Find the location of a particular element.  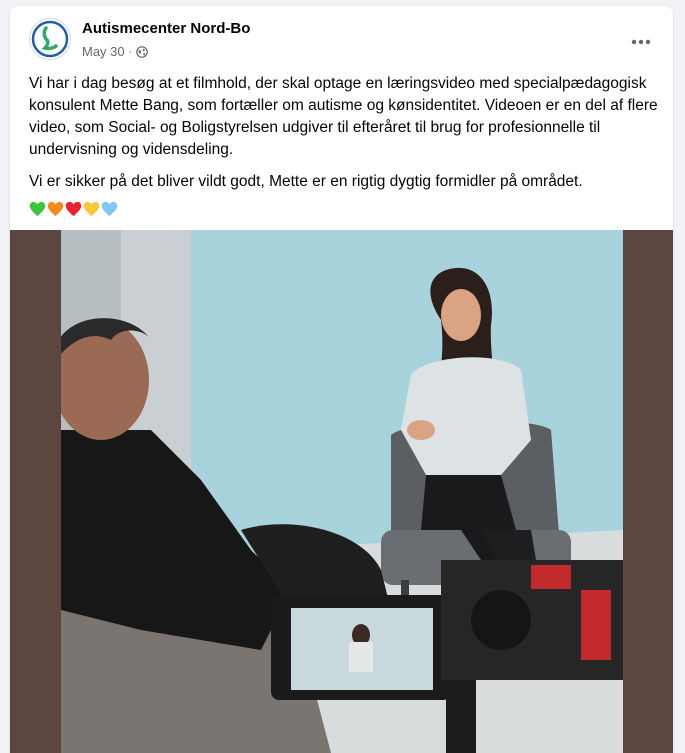

green-heart-icon is located at coordinates (37, 209).